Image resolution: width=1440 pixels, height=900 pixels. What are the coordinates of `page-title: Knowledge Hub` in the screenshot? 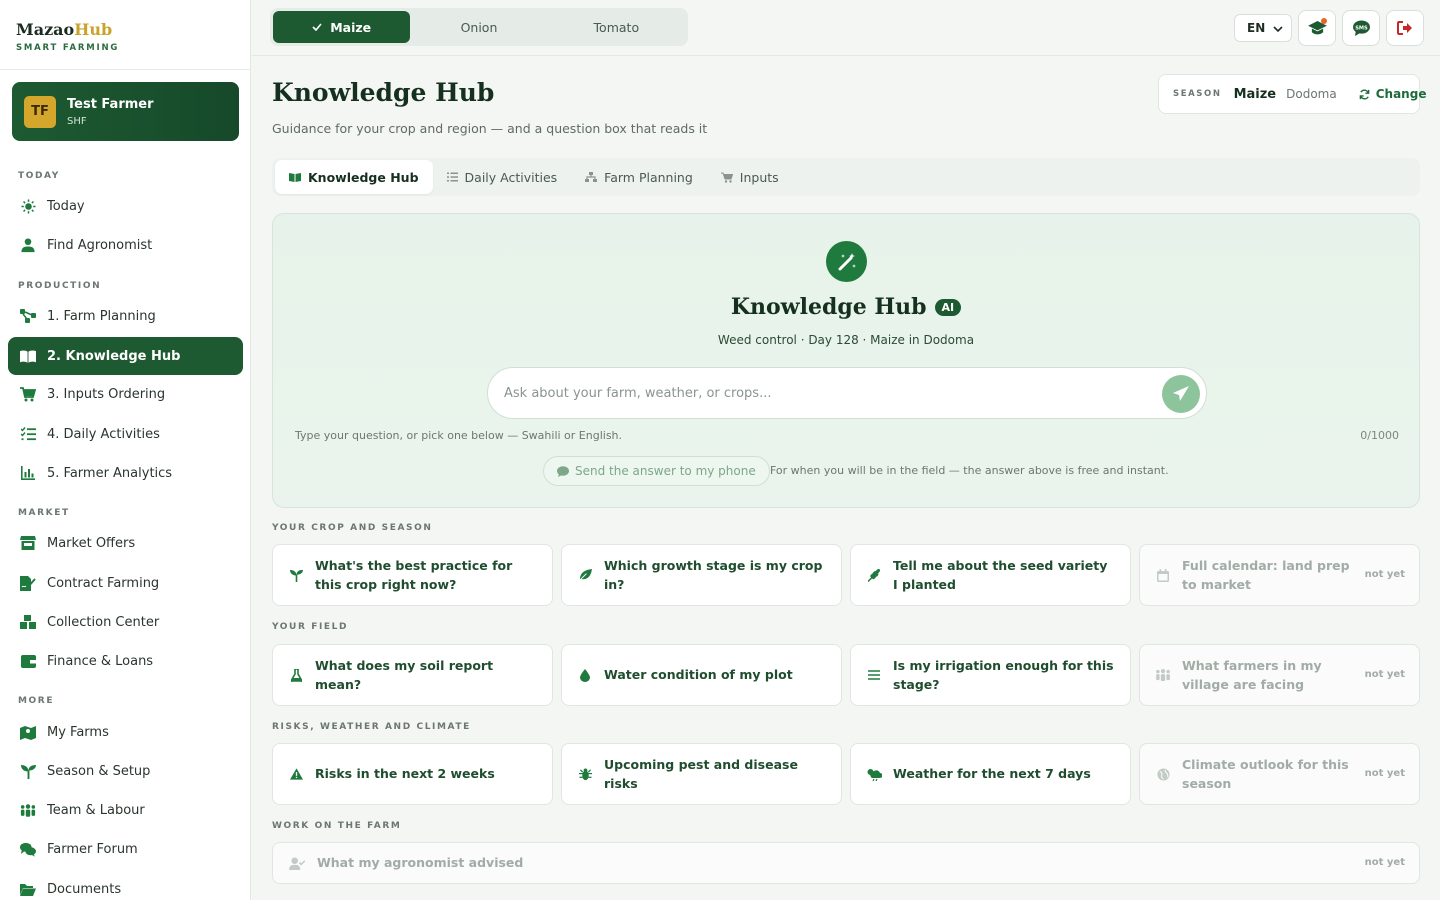 It's located at (383, 92).